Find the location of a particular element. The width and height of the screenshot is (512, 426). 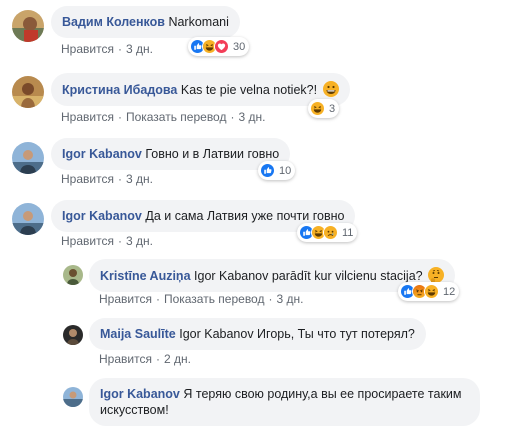

reaction-count: 3 is located at coordinates (332, 108).